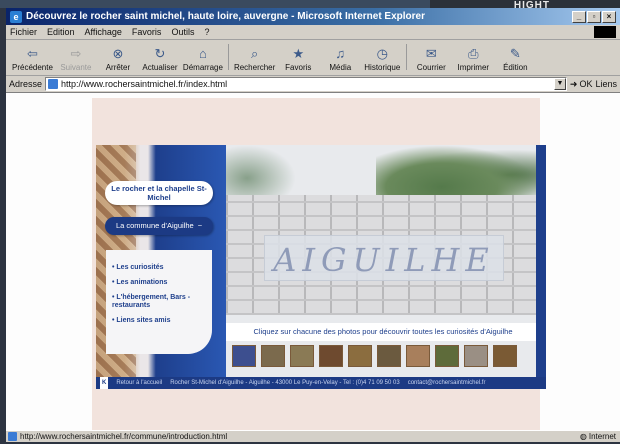 The image size is (620, 444). Describe the element at coordinates (76, 53) in the screenshot. I see `forward-arrow-icon: ⇨` at that location.